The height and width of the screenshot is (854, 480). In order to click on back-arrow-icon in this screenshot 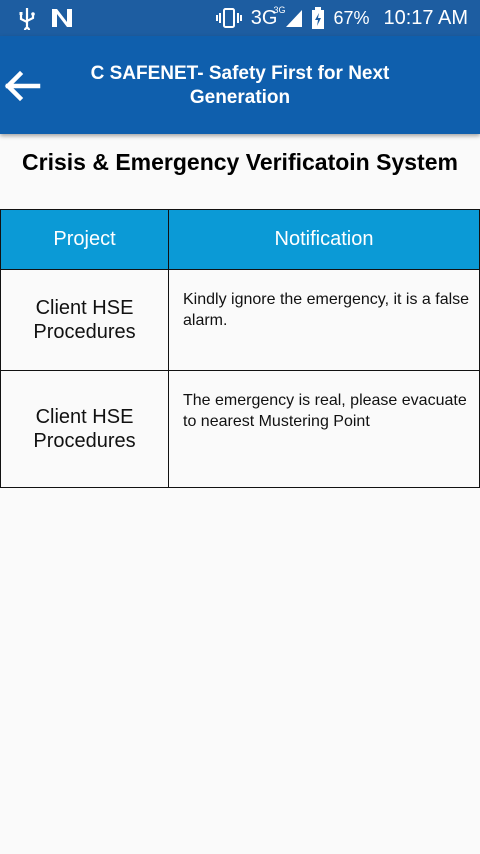, I will do `click(22, 86)`.